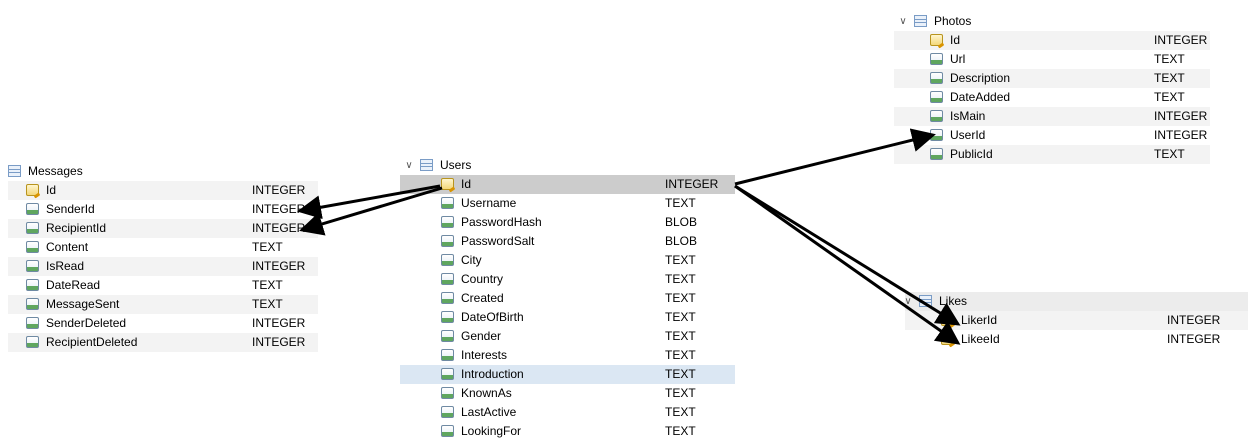 The height and width of the screenshot is (441, 1248). I want to click on photos-field-row: PublicId TEXT, so click(1052, 154).